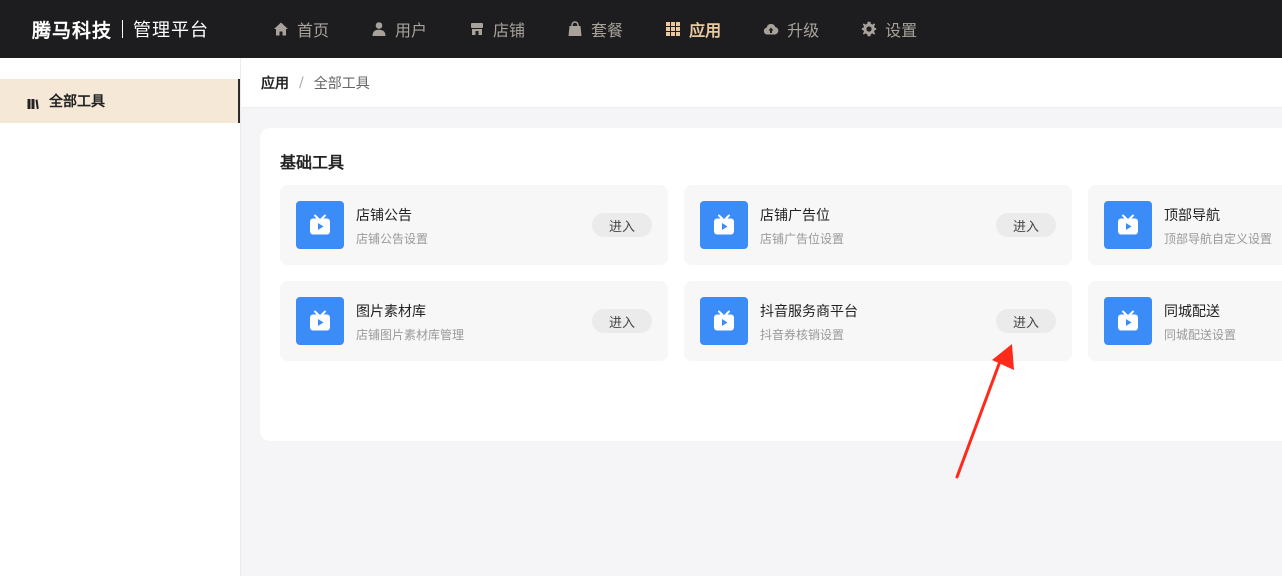 This screenshot has width=1282, height=576. I want to click on nav-item-upgrade: 升级, so click(791, 29).